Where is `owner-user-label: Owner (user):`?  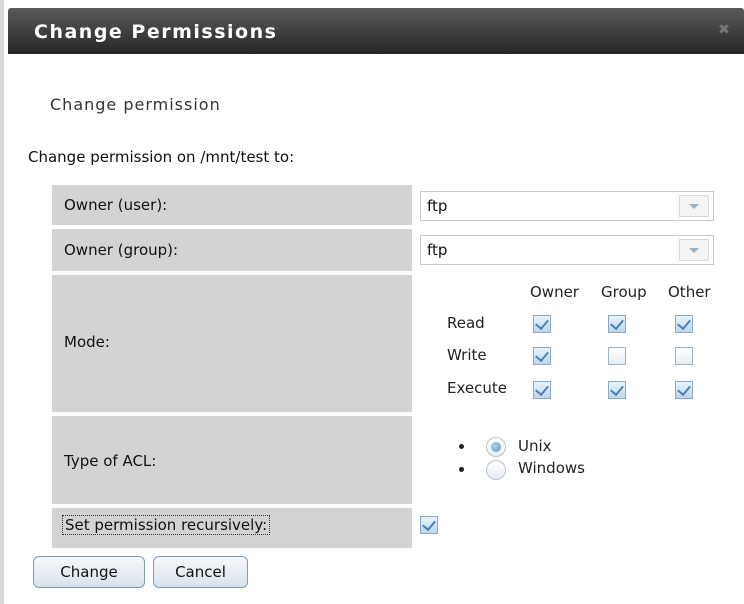 owner-user-label: Owner (user): is located at coordinates (116, 205).